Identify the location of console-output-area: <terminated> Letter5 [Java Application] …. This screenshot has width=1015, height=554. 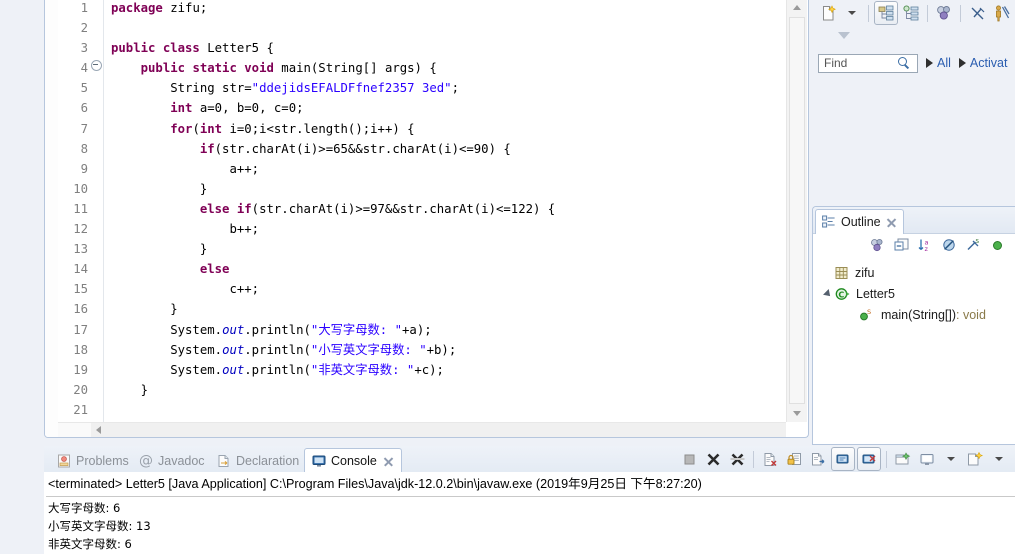
(529, 513).